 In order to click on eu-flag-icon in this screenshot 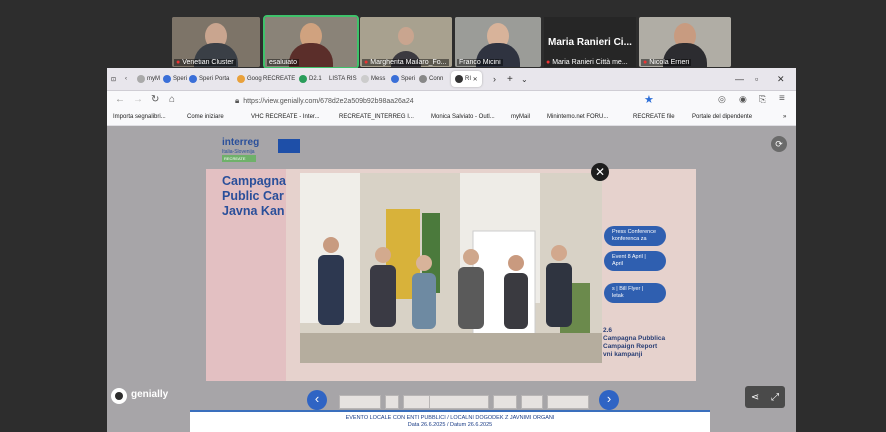, I will do `click(289, 146)`.